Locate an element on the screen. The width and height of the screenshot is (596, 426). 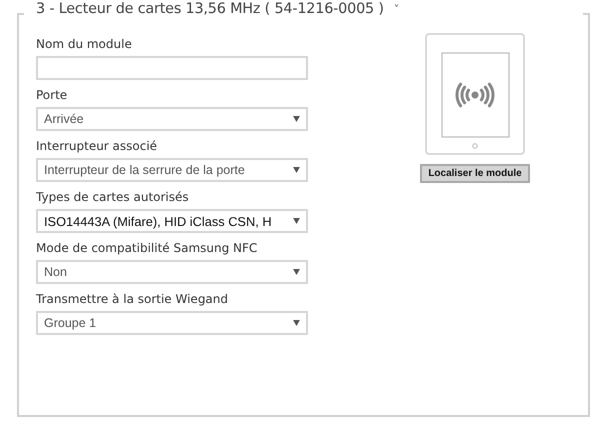
field-label: Mode de compatibilité Samsung NFC is located at coordinates (147, 248).